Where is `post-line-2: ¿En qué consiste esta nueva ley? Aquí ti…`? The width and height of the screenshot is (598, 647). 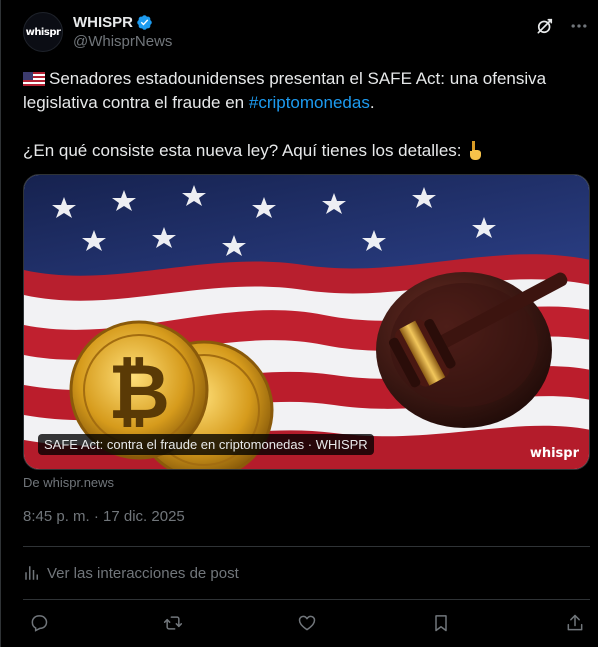
post-line-2: ¿En qué consiste esta nueva ley? Aquí ti… is located at coordinates (303, 151).